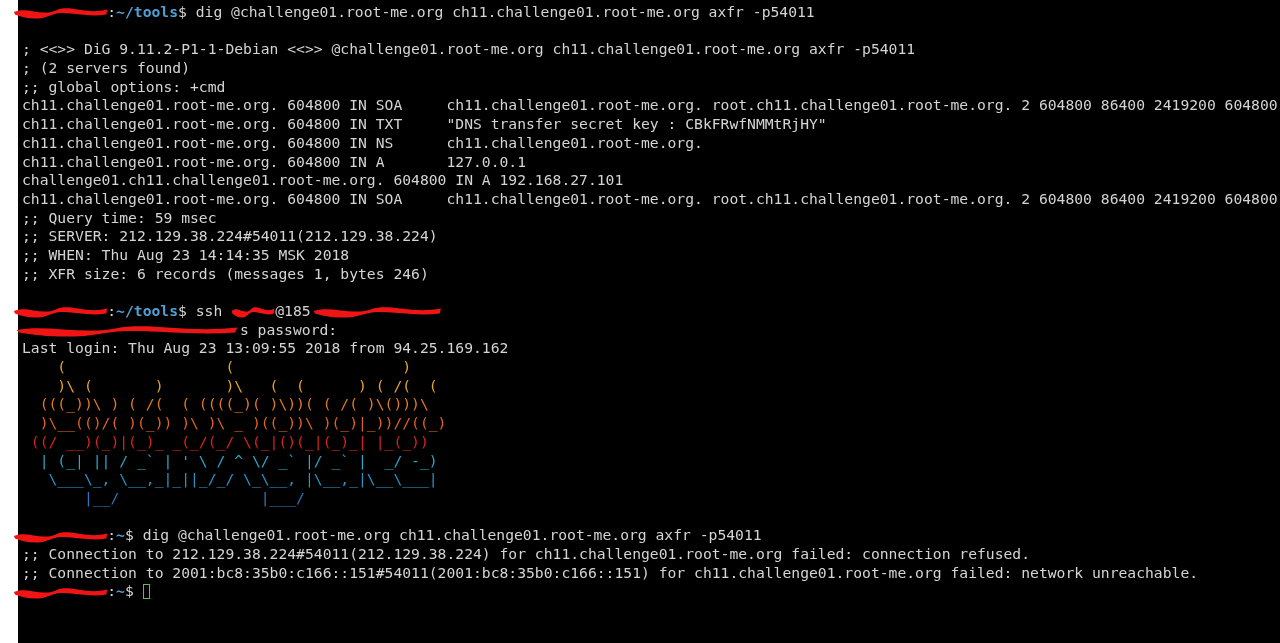 The height and width of the screenshot is (643, 1280). Describe the element at coordinates (242, 479) in the screenshot. I see `ascii-art-line: \___\_, \__,_|_||_/_/ \_\__, |\__,_|\__\___|` at that location.